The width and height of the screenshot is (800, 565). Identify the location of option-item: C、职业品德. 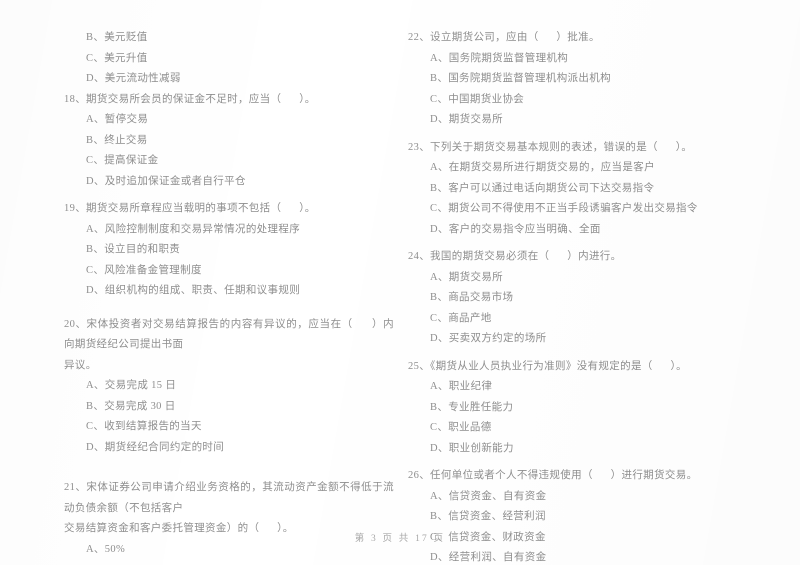
(461, 427).